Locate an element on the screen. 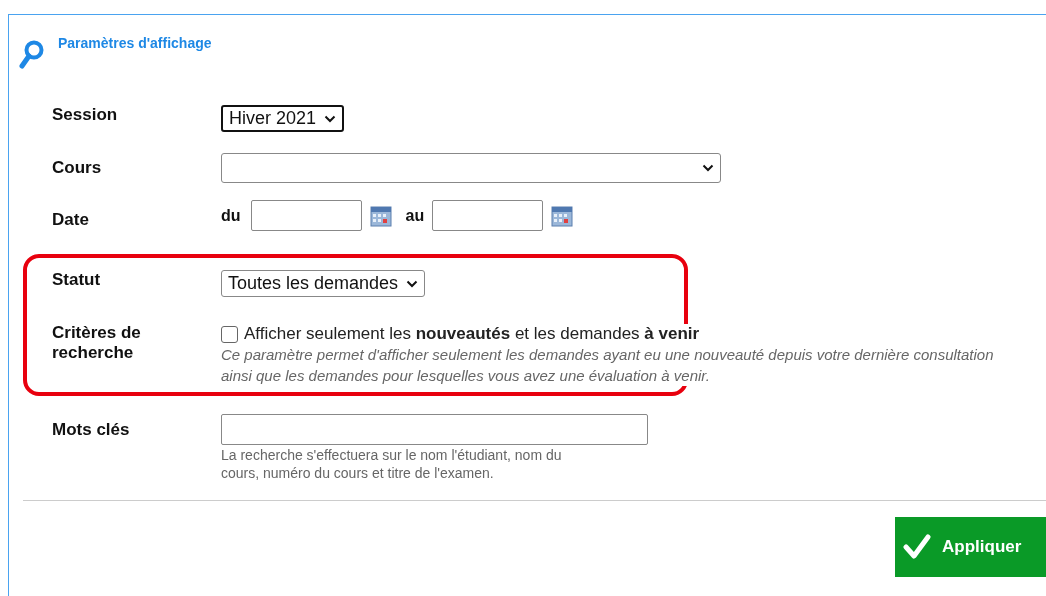  field-label: Critères de recherche is located at coordinates (97, 343).